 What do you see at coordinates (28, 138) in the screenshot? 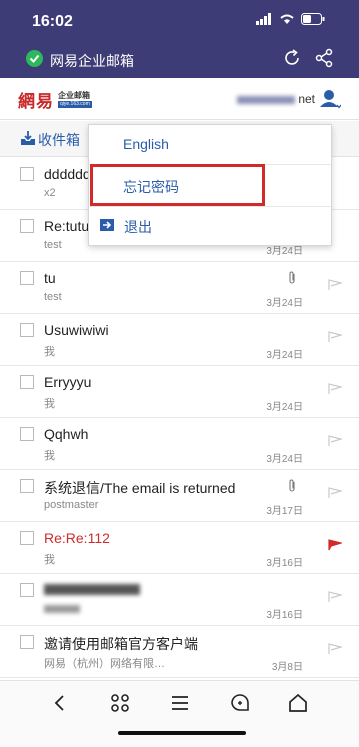
I see `inbox-icon` at bounding box center [28, 138].